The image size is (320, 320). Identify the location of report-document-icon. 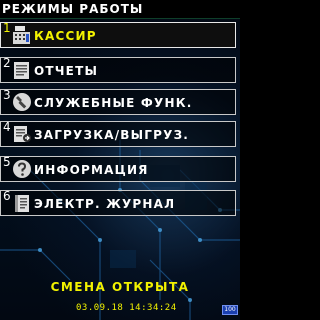
(21, 70).